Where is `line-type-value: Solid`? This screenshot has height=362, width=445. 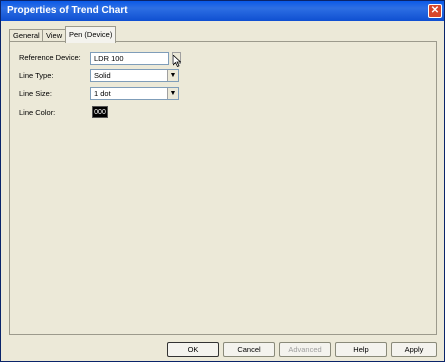 line-type-value: Solid is located at coordinates (102, 75).